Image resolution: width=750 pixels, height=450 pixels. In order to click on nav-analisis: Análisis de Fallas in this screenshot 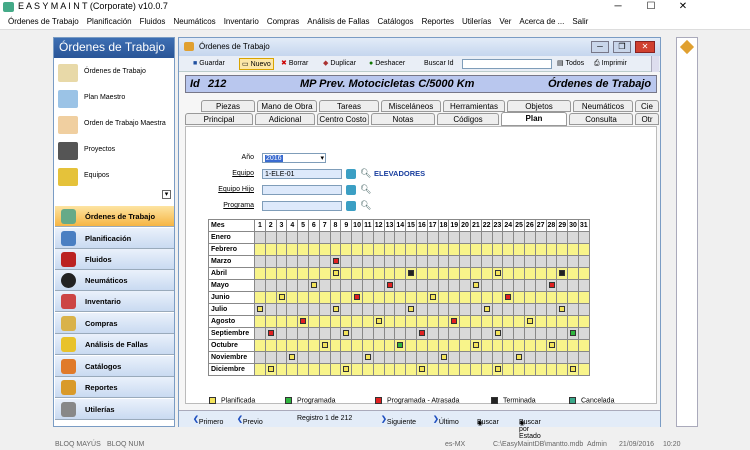, I will do `click(114, 344)`.